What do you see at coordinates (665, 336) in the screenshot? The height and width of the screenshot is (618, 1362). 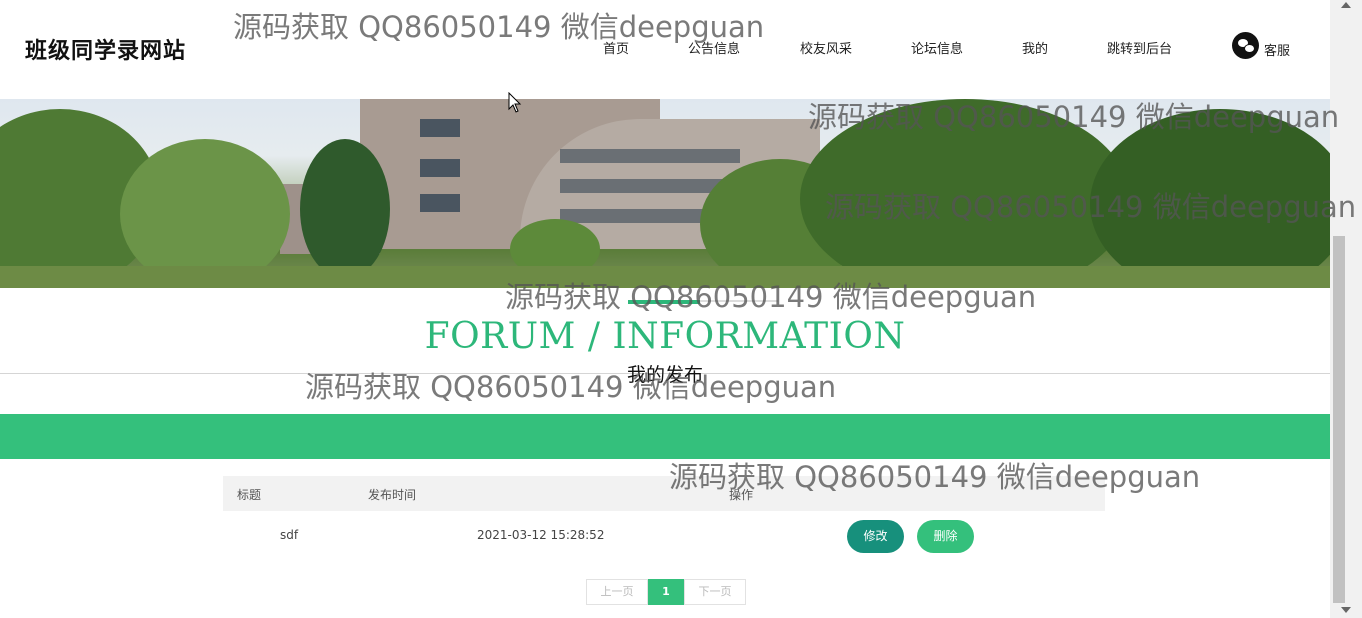 I see `section-title: FORUM / INFORMATION` at bounding box center [665, 336].